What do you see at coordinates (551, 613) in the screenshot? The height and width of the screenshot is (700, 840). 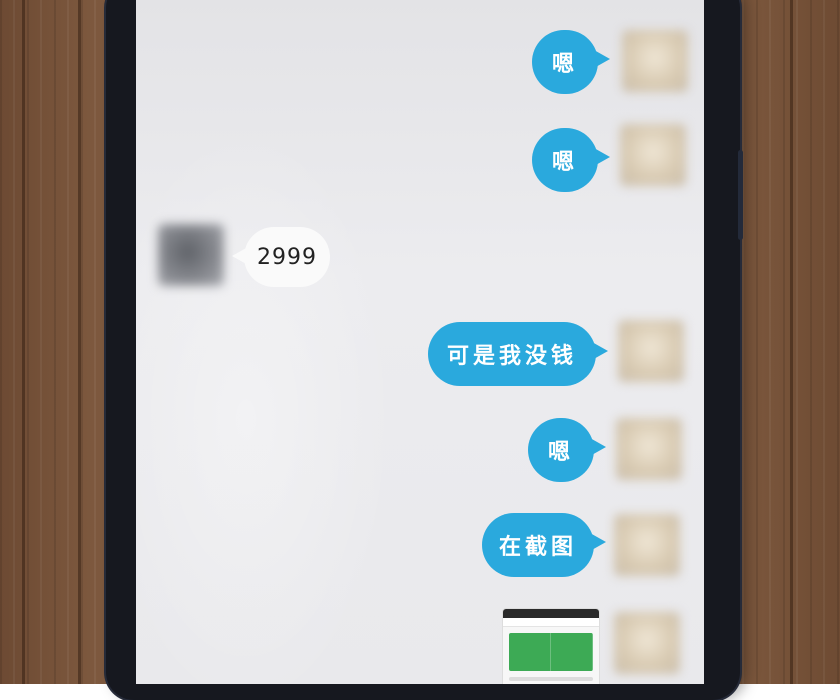 I see `thumbnail-status-bar` at bounding box center [551, 613].